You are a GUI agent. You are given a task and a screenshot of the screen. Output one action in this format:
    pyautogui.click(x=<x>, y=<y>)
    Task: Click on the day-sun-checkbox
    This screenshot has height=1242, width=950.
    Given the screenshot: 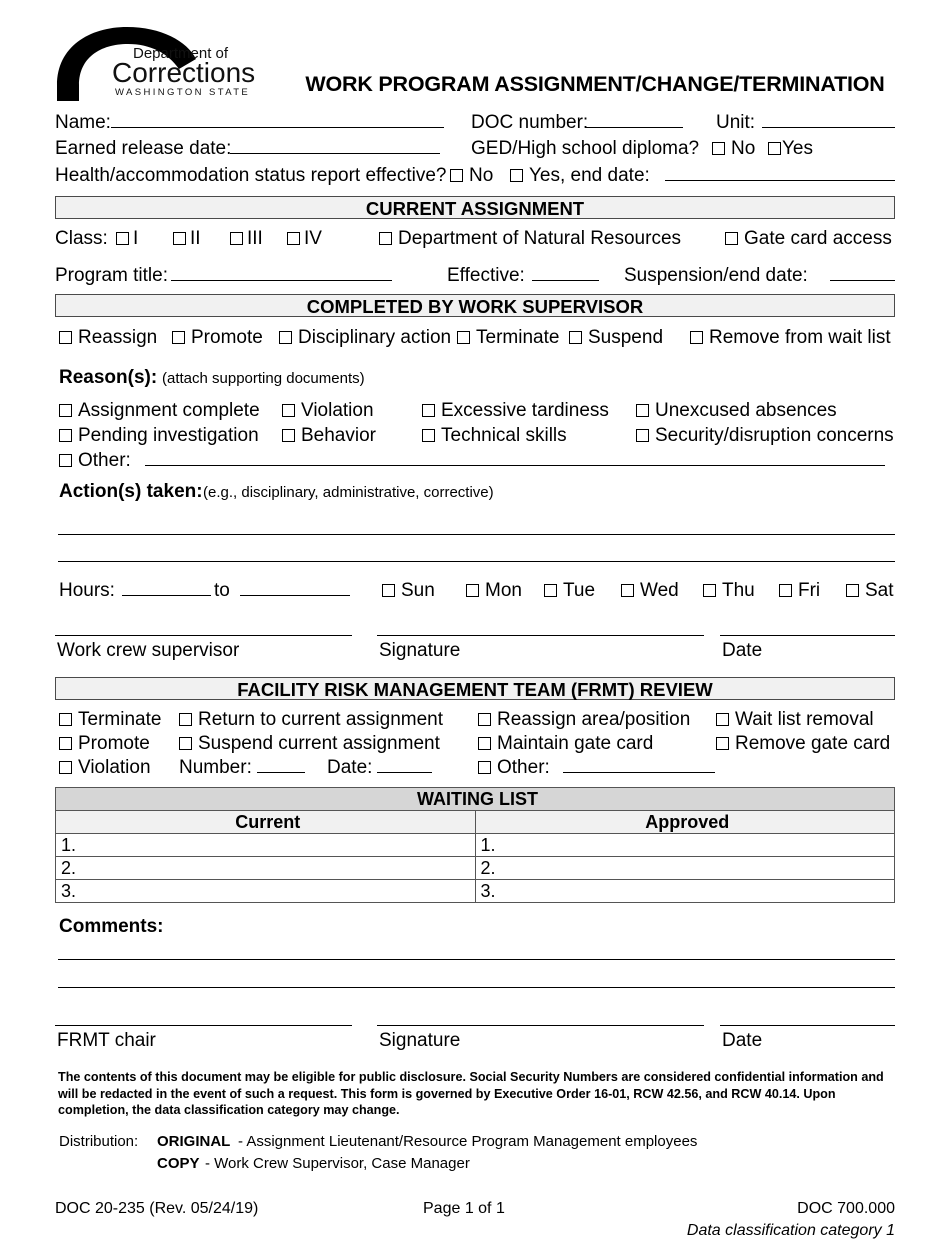 What is the action you would take?
    pyautogui.click(x=388, y=590)
    